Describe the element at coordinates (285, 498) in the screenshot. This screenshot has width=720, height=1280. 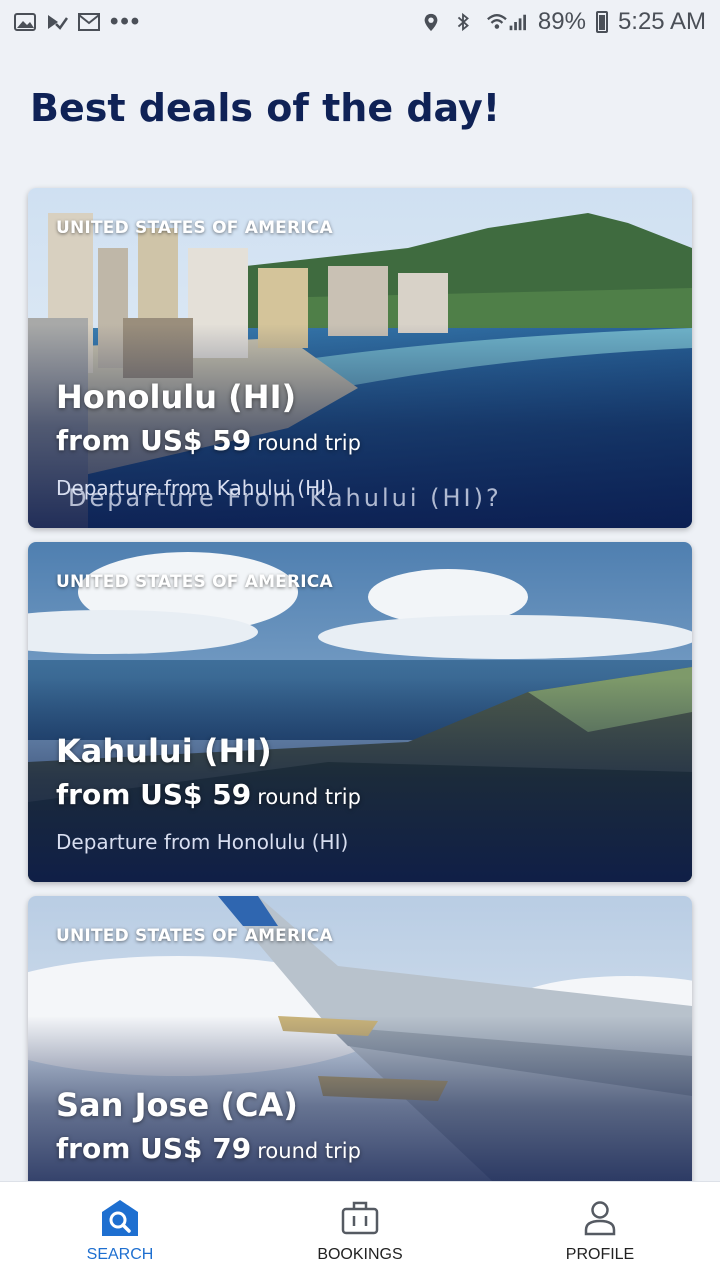
I see `departure-overlay-text: Departure From Kahului (HI)?` at that location.